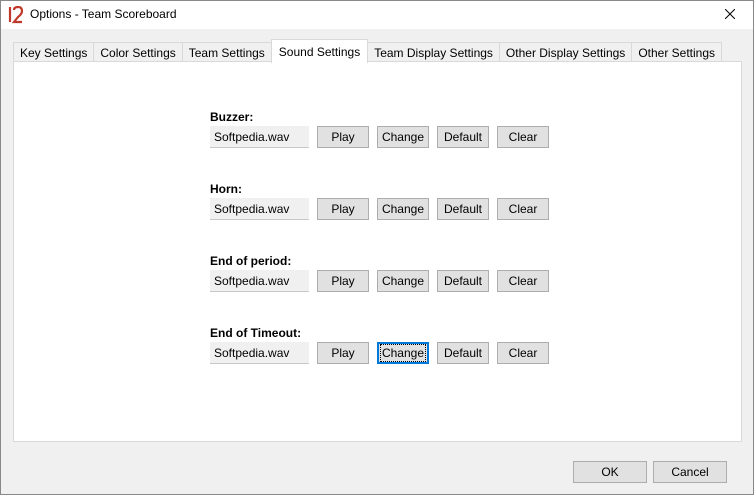  Describe the element at coordinates (343, 209) in the screenshot. I see `horn-play-button: Play` at that location.